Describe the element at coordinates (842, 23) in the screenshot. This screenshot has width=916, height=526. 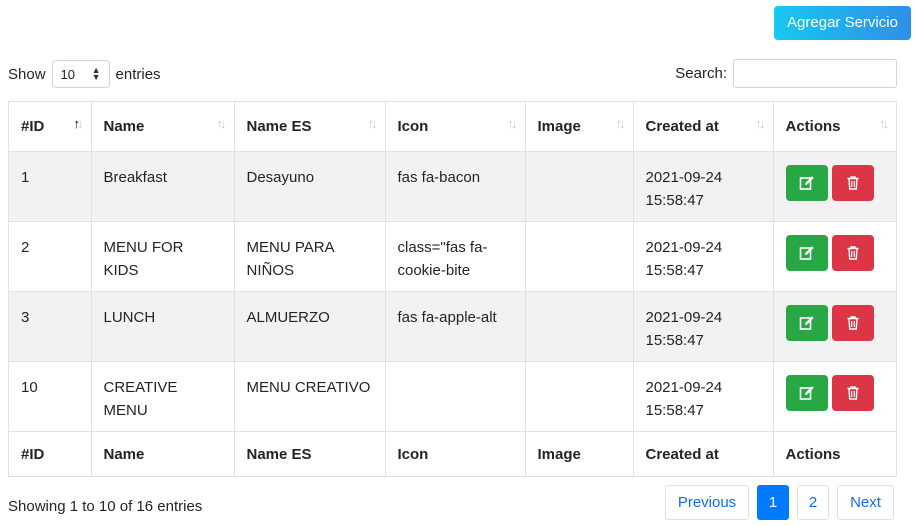
I see `add-service-button: Agregar Servicio` at that location.